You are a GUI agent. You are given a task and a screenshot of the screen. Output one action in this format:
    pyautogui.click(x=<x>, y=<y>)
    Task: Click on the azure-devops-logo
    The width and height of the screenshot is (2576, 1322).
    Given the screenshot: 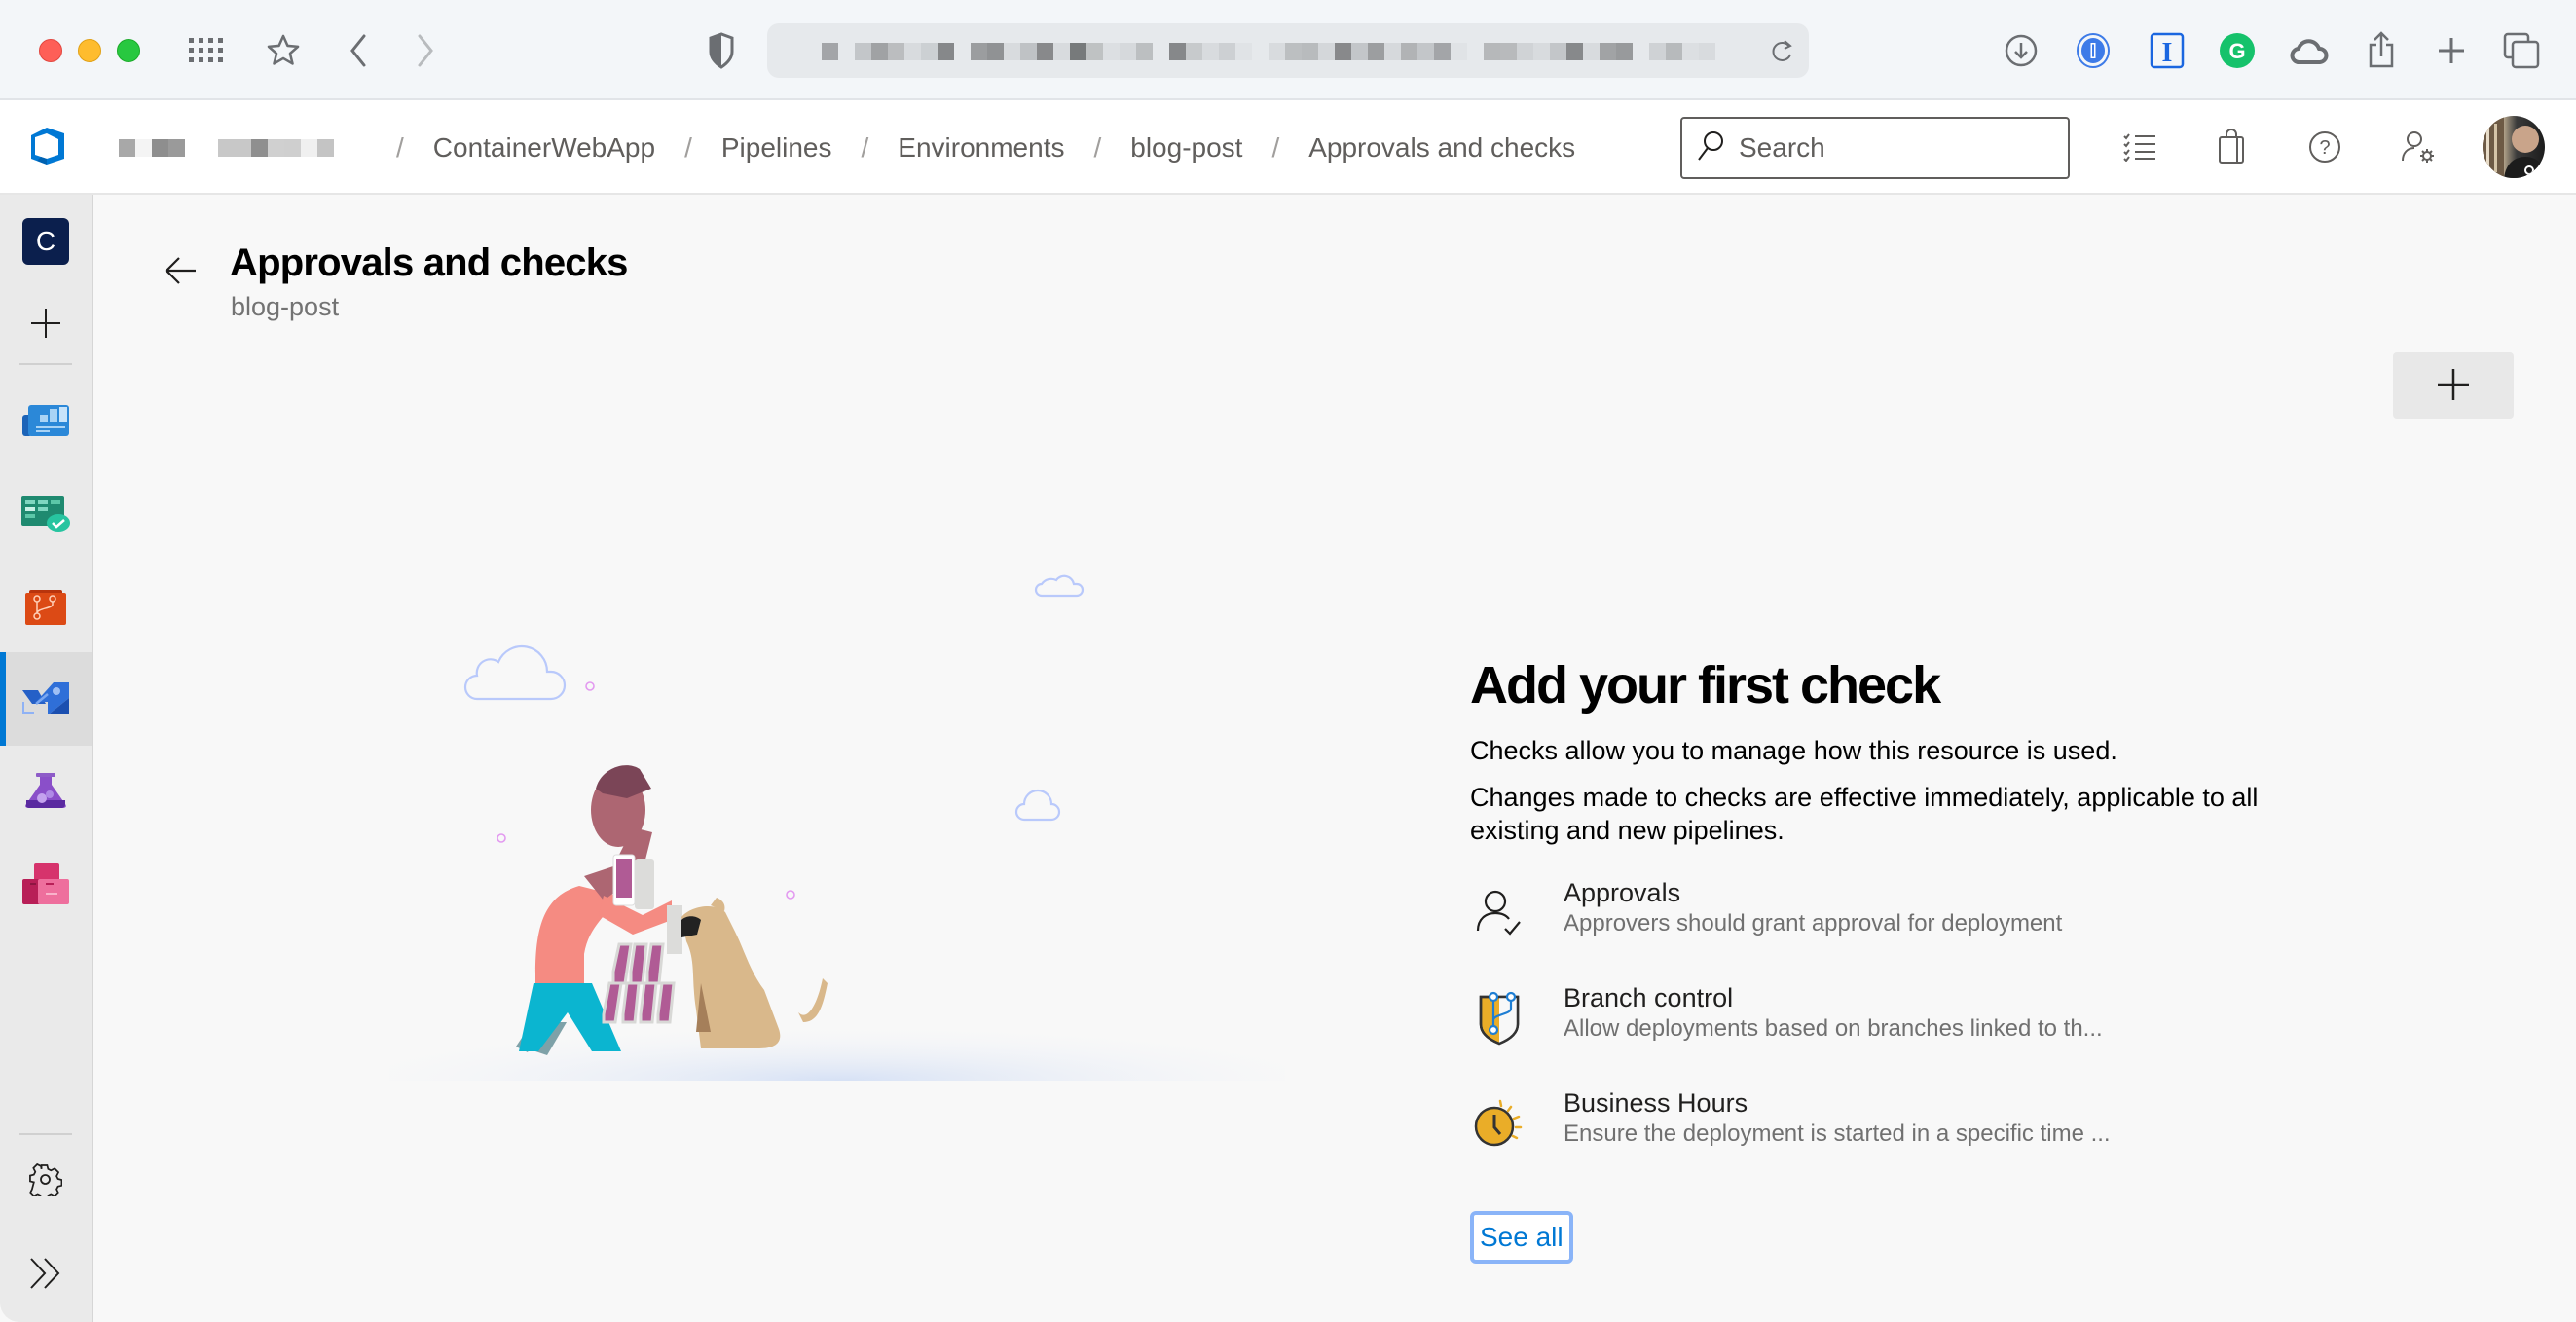 What is the action you would take?
    pyautogui.click(x=47, y=146)
    